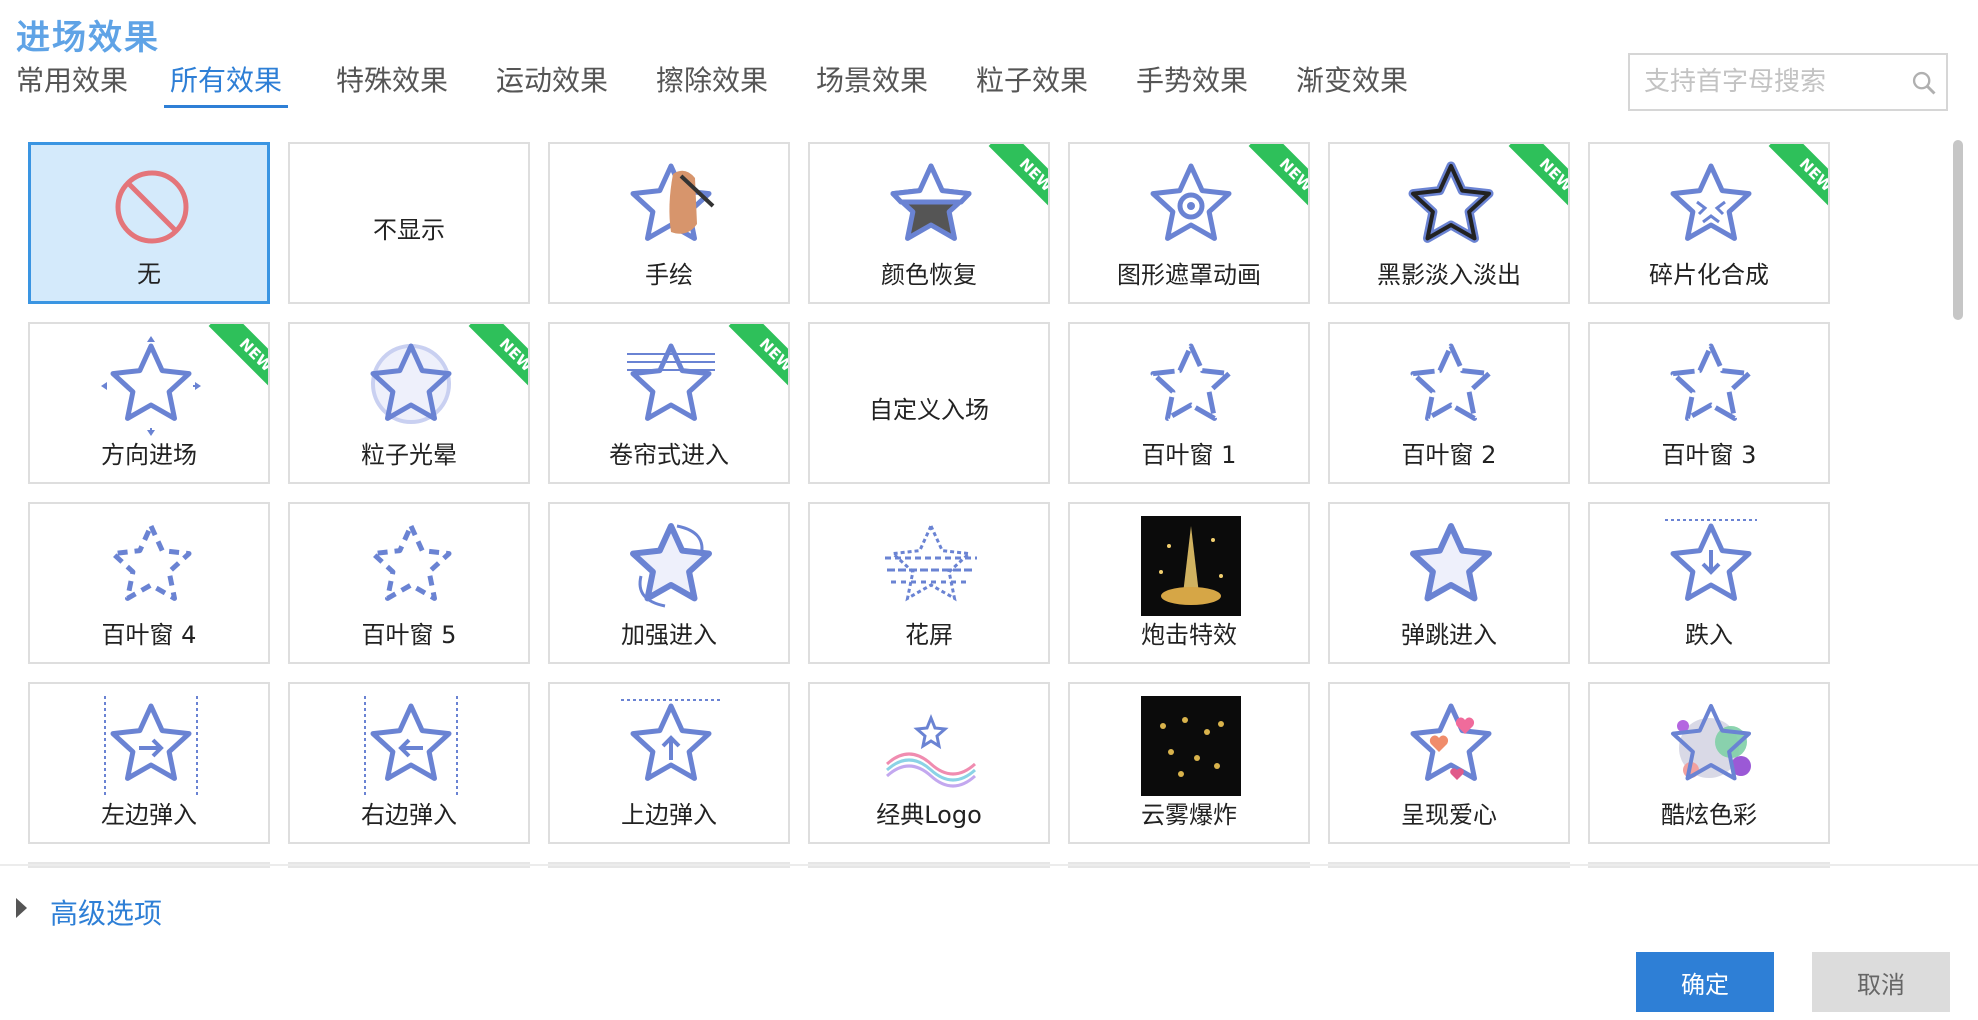 The image size is (1978, 1020). Describe the element at coordinates (411, 746) in the screenshot. I see `bounce-right-icon` at that location.